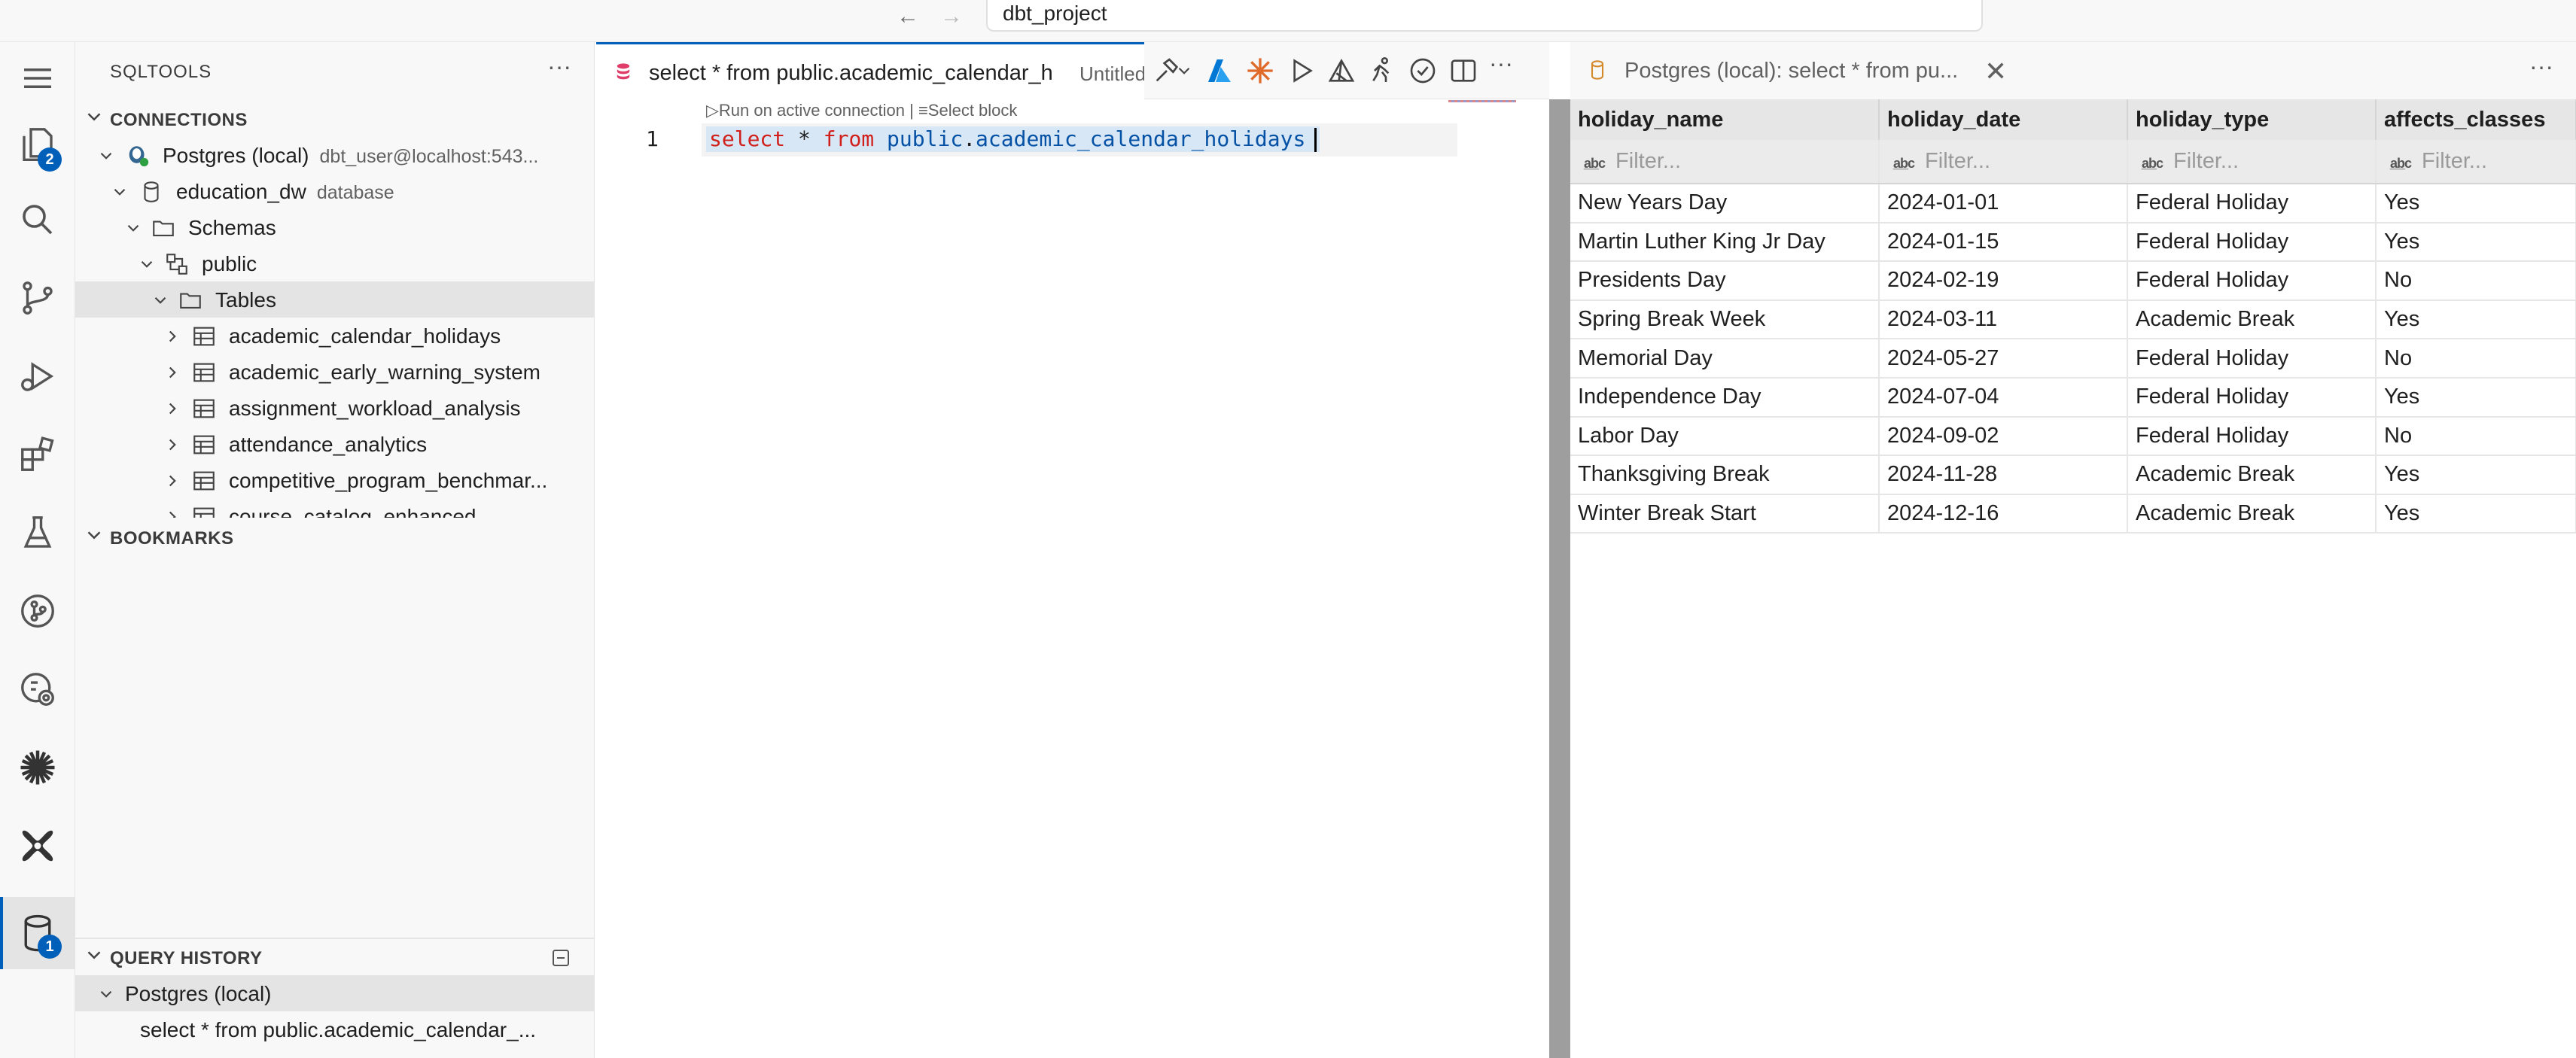  Describe the element at coordinates (1725, 514) in the screenshot. I see `cell: Winter Break Start` at that location.